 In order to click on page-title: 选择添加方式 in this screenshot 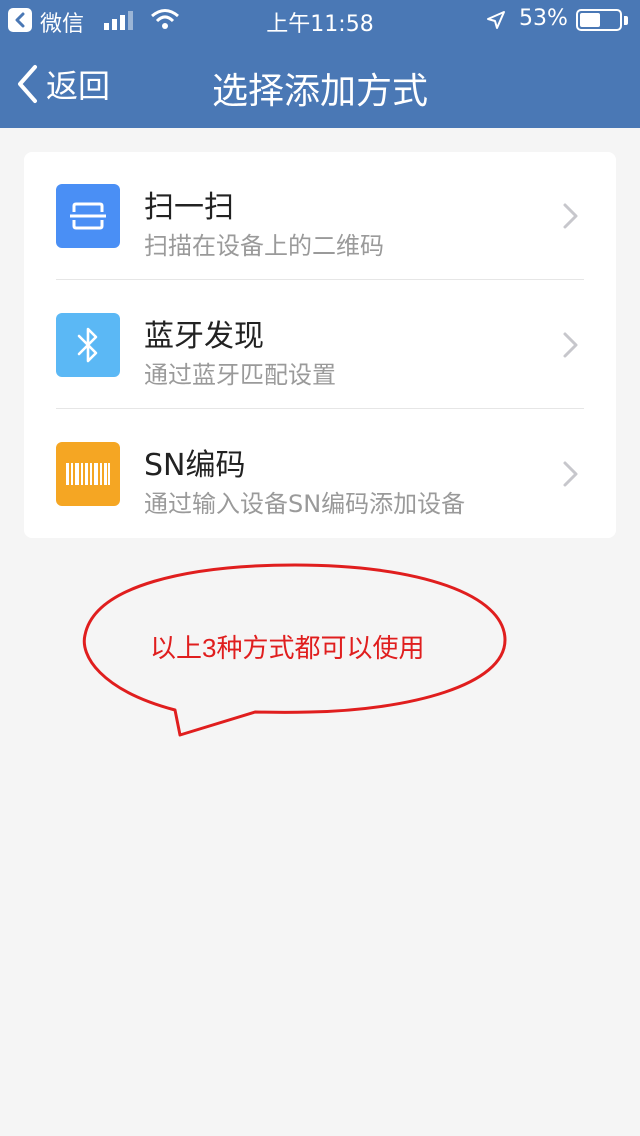, I will do `click(319, 91)`.